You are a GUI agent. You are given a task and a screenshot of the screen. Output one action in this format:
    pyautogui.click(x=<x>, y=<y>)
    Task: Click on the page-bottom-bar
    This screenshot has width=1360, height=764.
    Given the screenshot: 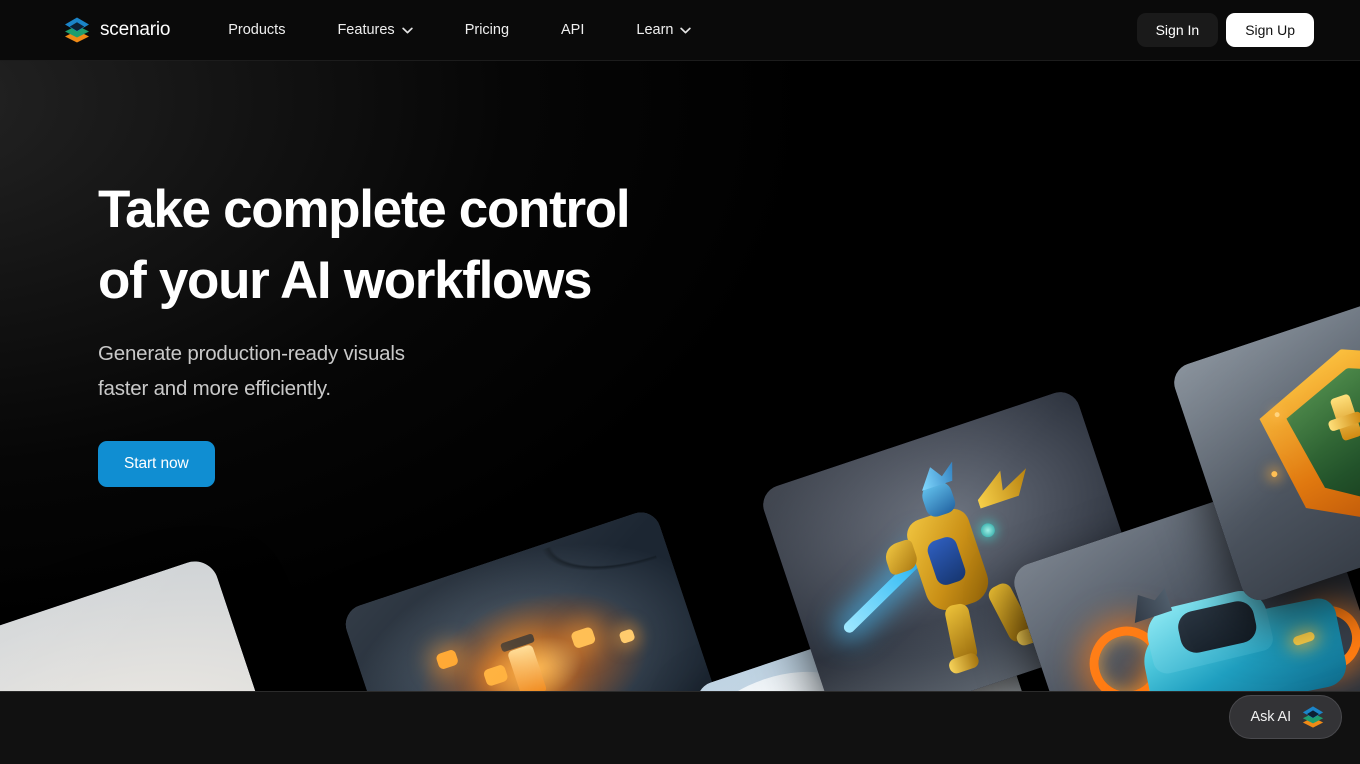 What is the action you would take?
    pyautogui.click(x=680, y=727)
    